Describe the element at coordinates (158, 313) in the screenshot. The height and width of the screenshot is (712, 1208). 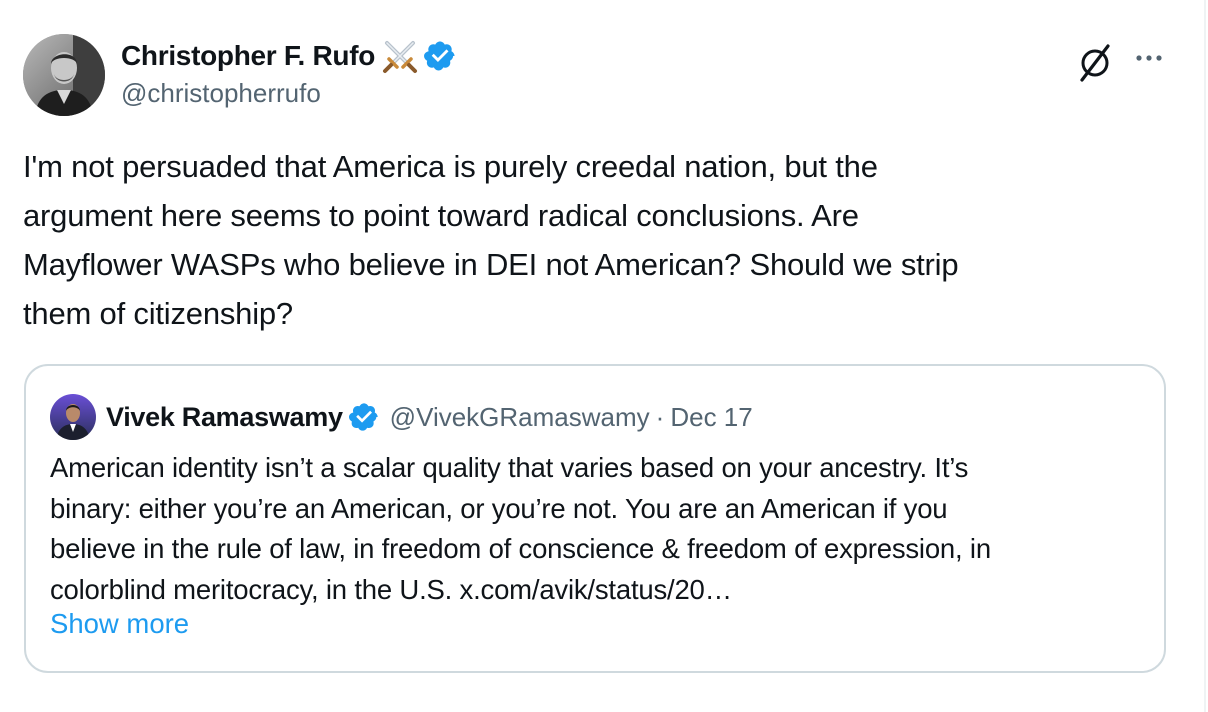
I see `tweet-text-line: them of citizenship?` at that location.